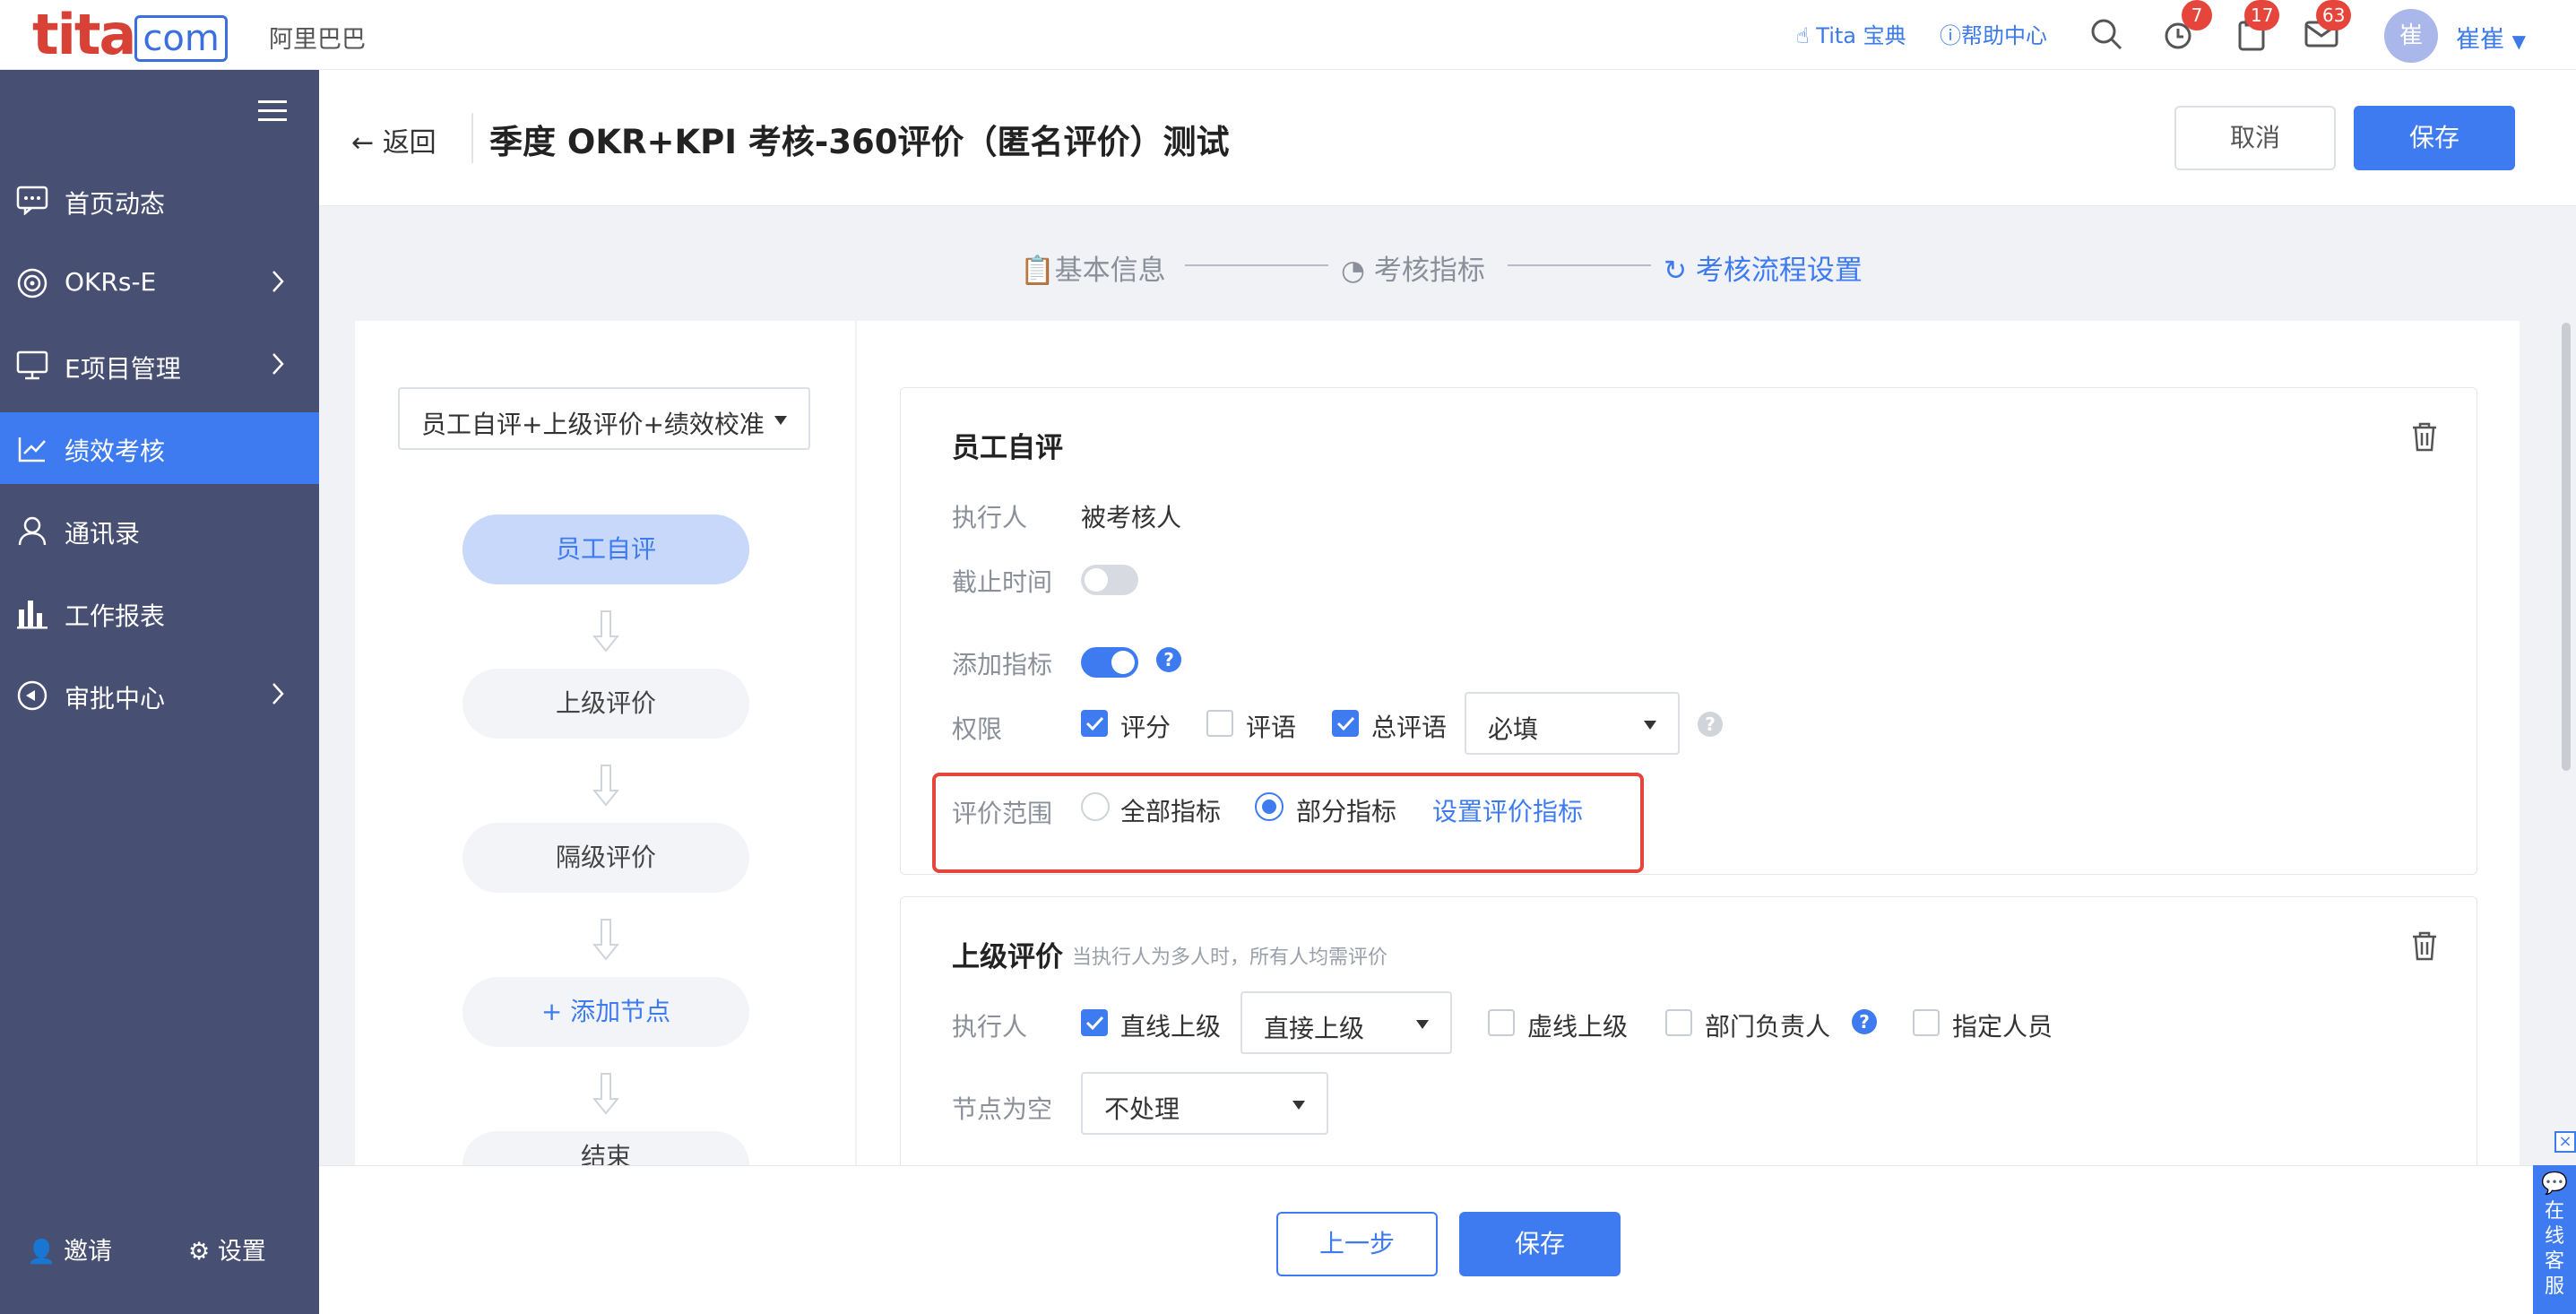 This screenshot has width=2576, height=1314. Describe the element at coordinates (1219, 723) in the screenshot. I see `comment-checkbox` at that location.